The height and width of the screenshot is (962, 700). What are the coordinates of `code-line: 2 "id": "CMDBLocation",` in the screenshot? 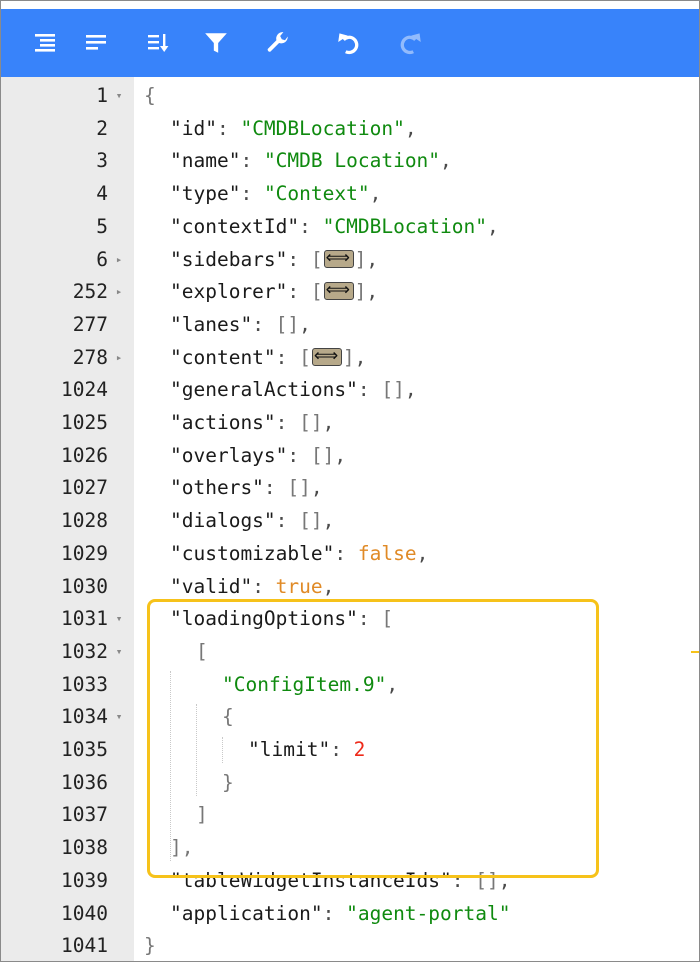 It's located at (350, 129).